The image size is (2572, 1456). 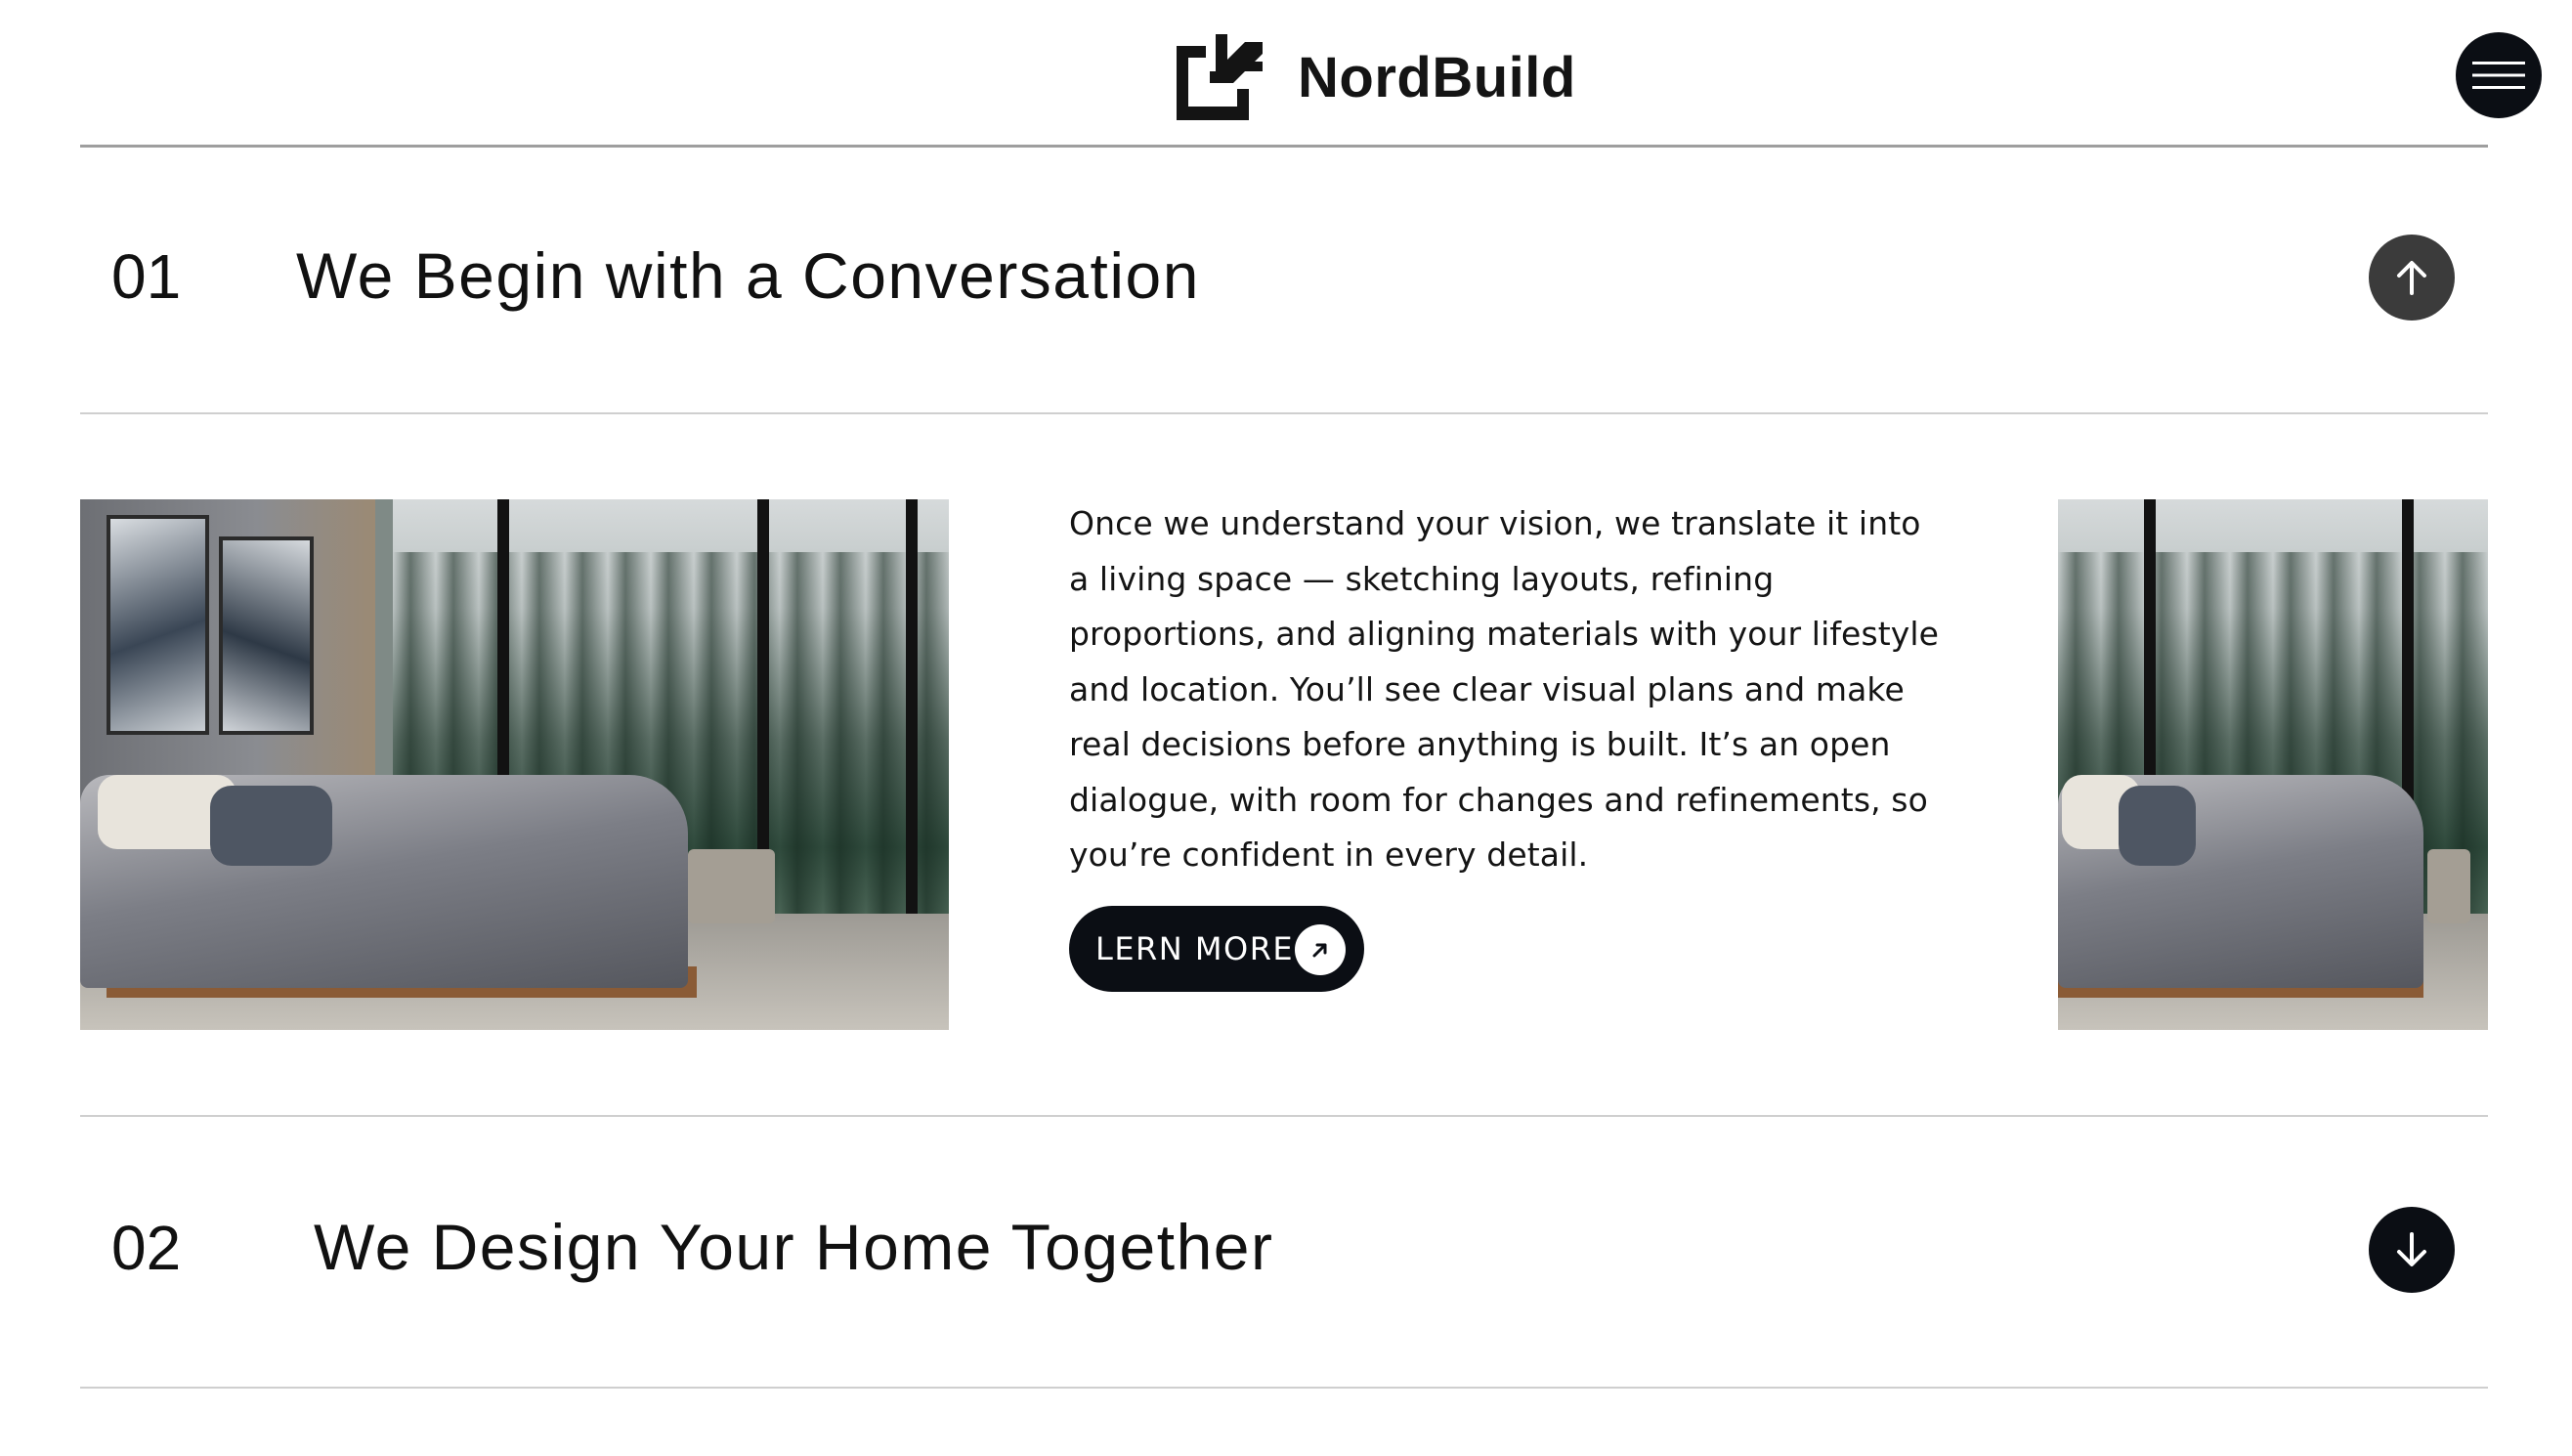 I want to click on brand-link: NordBuild, so click(x=1377, y=77).